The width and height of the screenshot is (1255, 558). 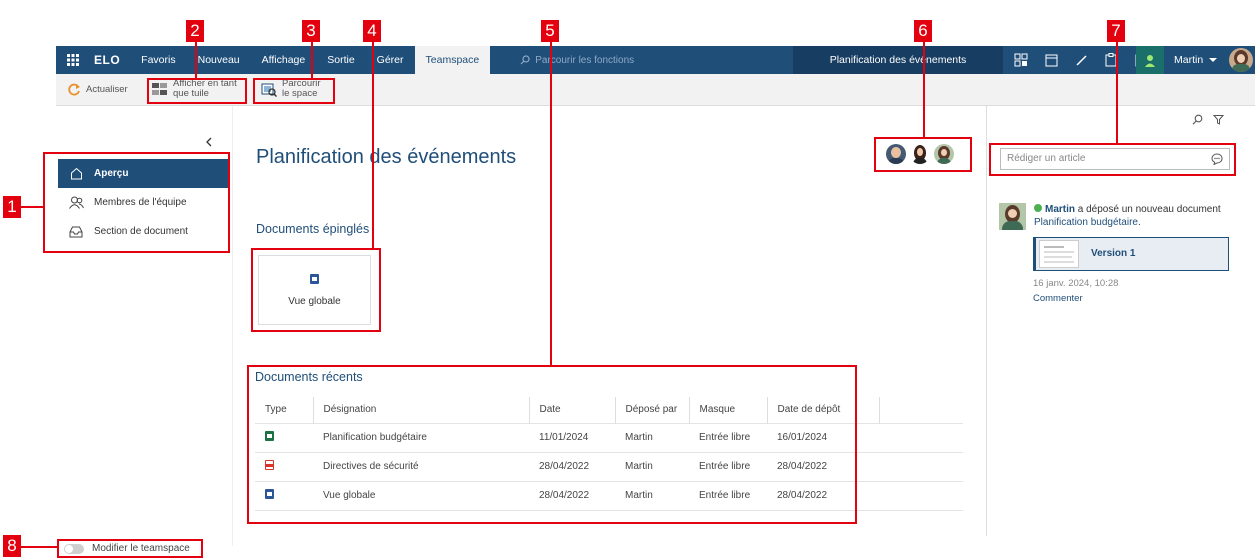 What do you see at coordinates (1116, 31) in the screenshot?
I see `callout-7: 7` at bounding box center [1116, 31].